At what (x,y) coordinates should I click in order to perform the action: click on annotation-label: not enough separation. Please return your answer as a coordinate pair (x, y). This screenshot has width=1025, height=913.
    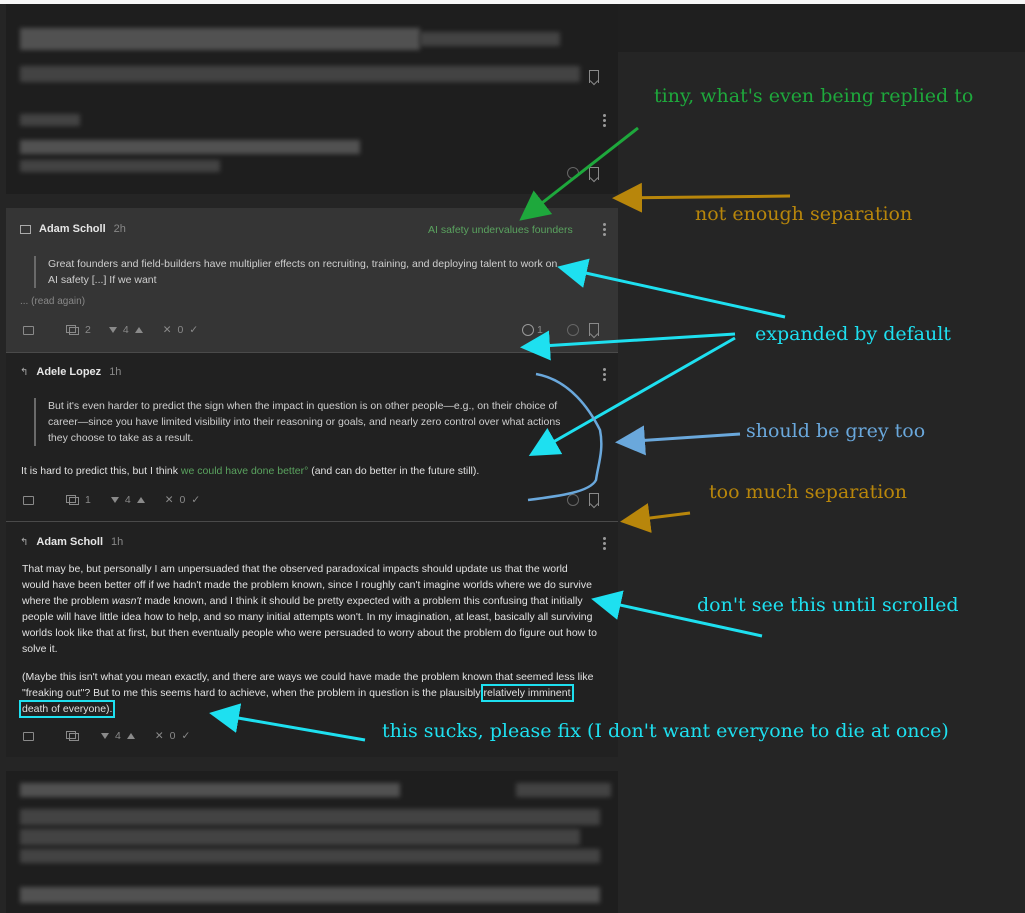
    Looking at the image, I should click on (804, 214).